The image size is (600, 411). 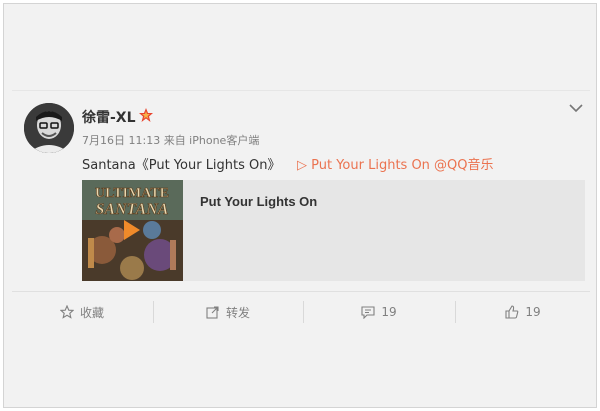 I want to click on song-title: Put Your Lights On, so click(x=258, y=201).